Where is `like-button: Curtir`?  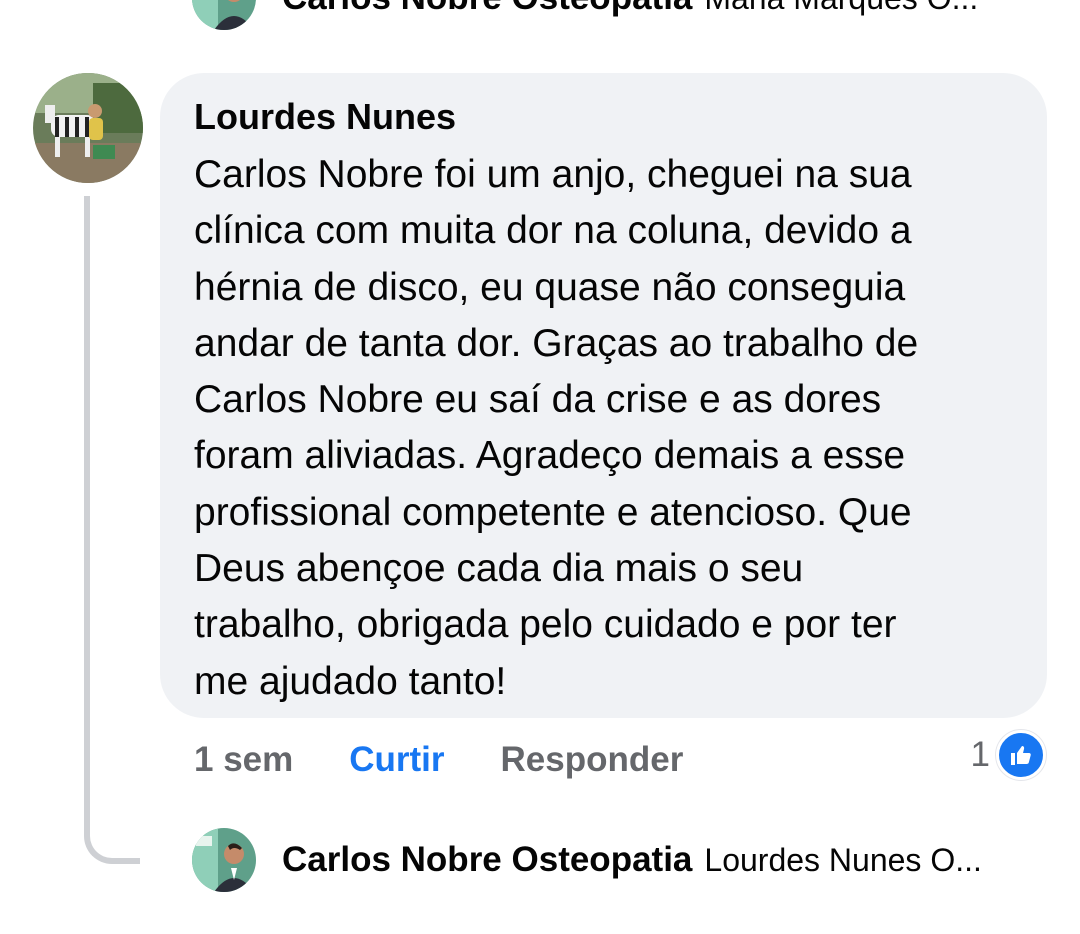
like-button: Curtir is located at coordinates (396, 760).